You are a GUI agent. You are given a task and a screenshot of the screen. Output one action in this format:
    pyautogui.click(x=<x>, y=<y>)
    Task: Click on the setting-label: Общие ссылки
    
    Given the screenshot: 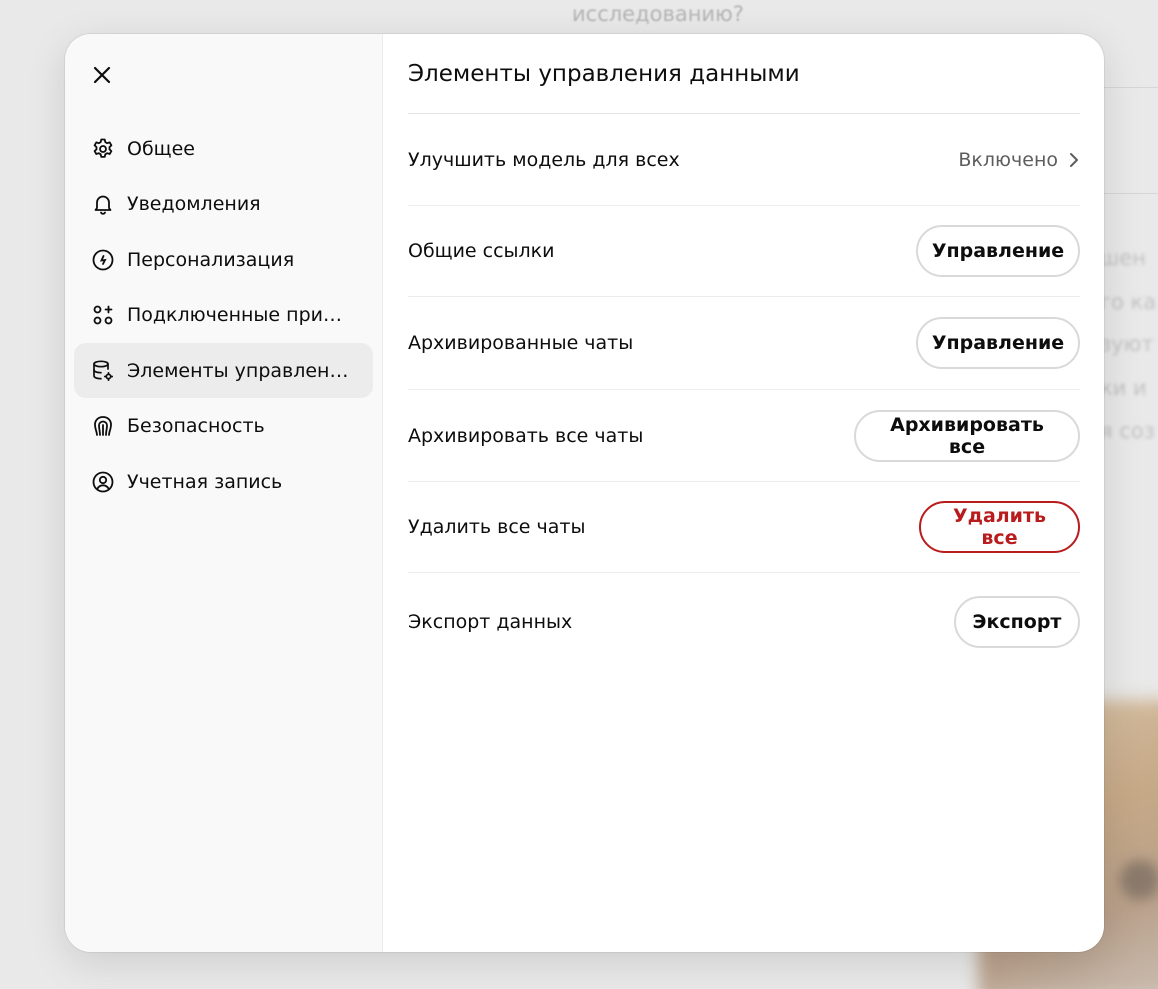 What is the action you would take?
    pyautogui.click(x=481, y=251)
    